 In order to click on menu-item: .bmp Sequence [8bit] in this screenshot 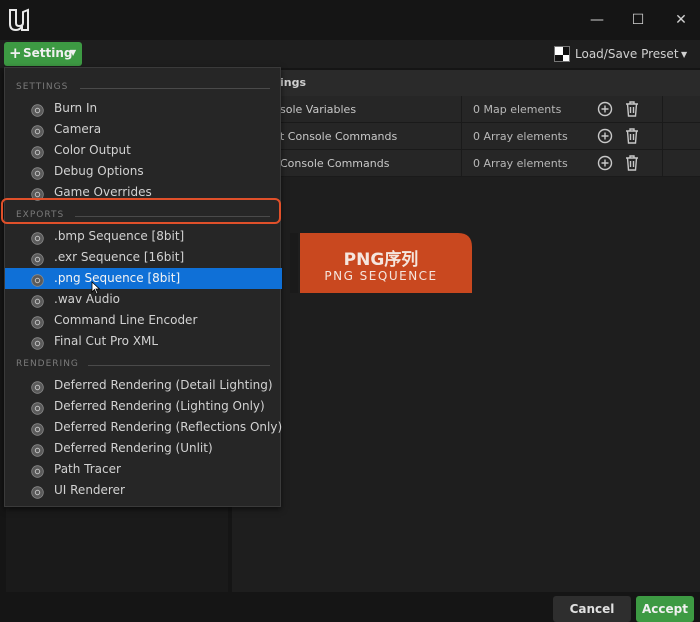, I will do `click(143, 236)`.